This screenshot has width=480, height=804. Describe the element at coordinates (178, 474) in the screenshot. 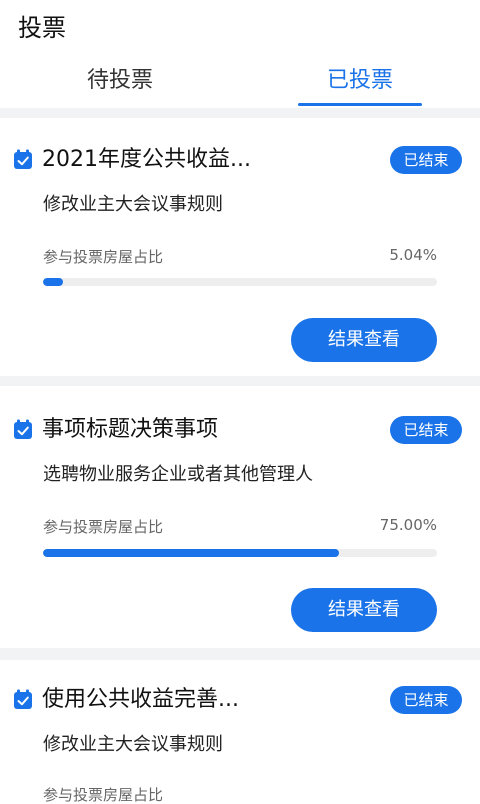

I see `card-subtitle: 选聘物业服务企业或者其他管理人` at that location.